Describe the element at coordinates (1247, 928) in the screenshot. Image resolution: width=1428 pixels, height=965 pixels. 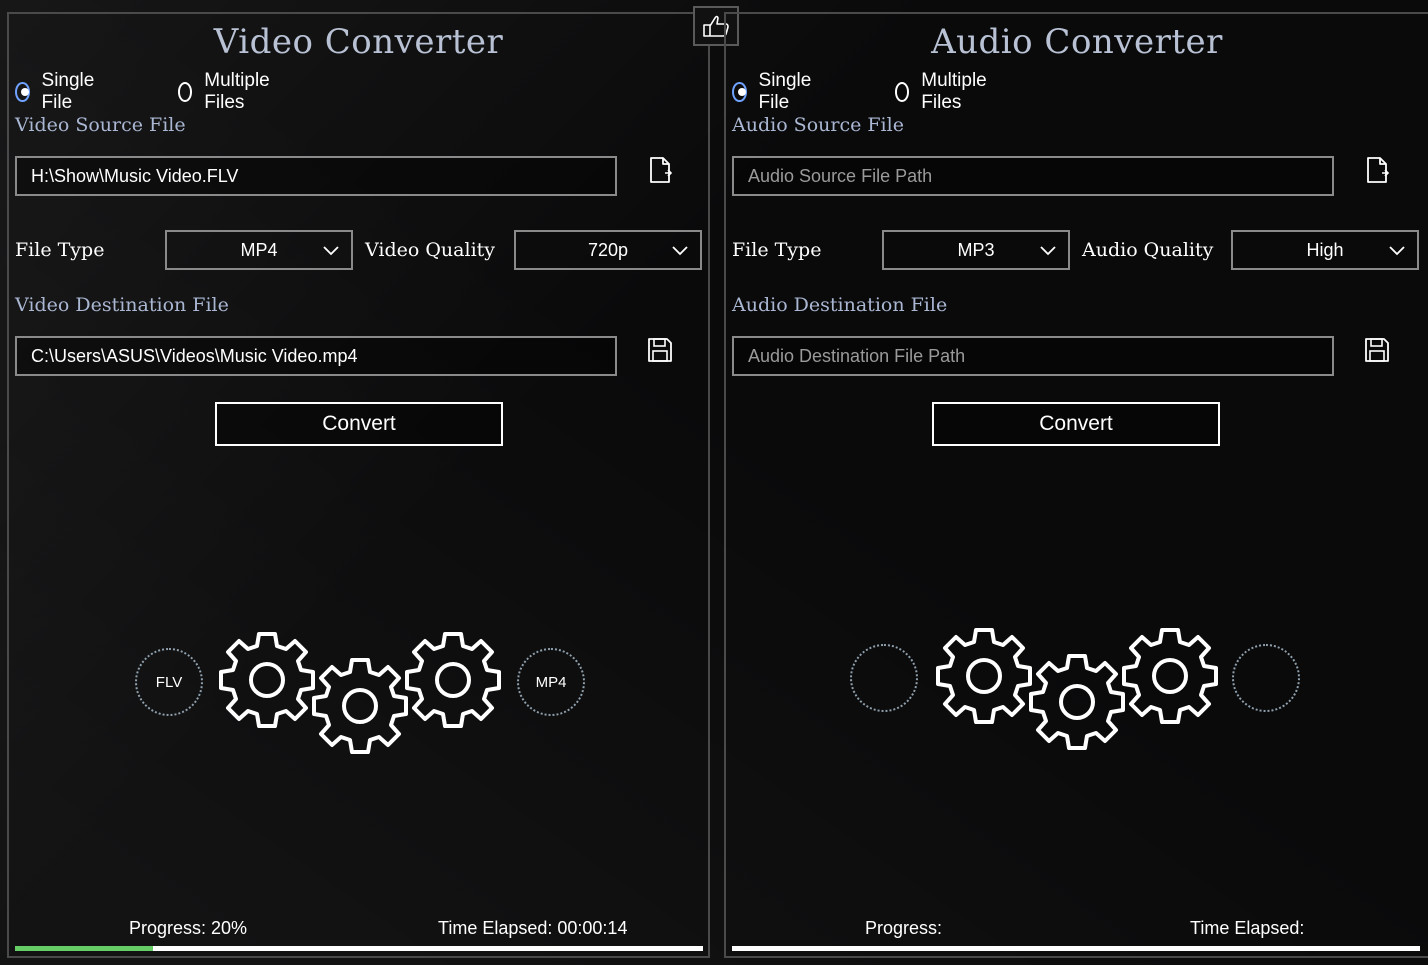
I see `audio-time-elapsed-text: Time Elapsed:` at that location.